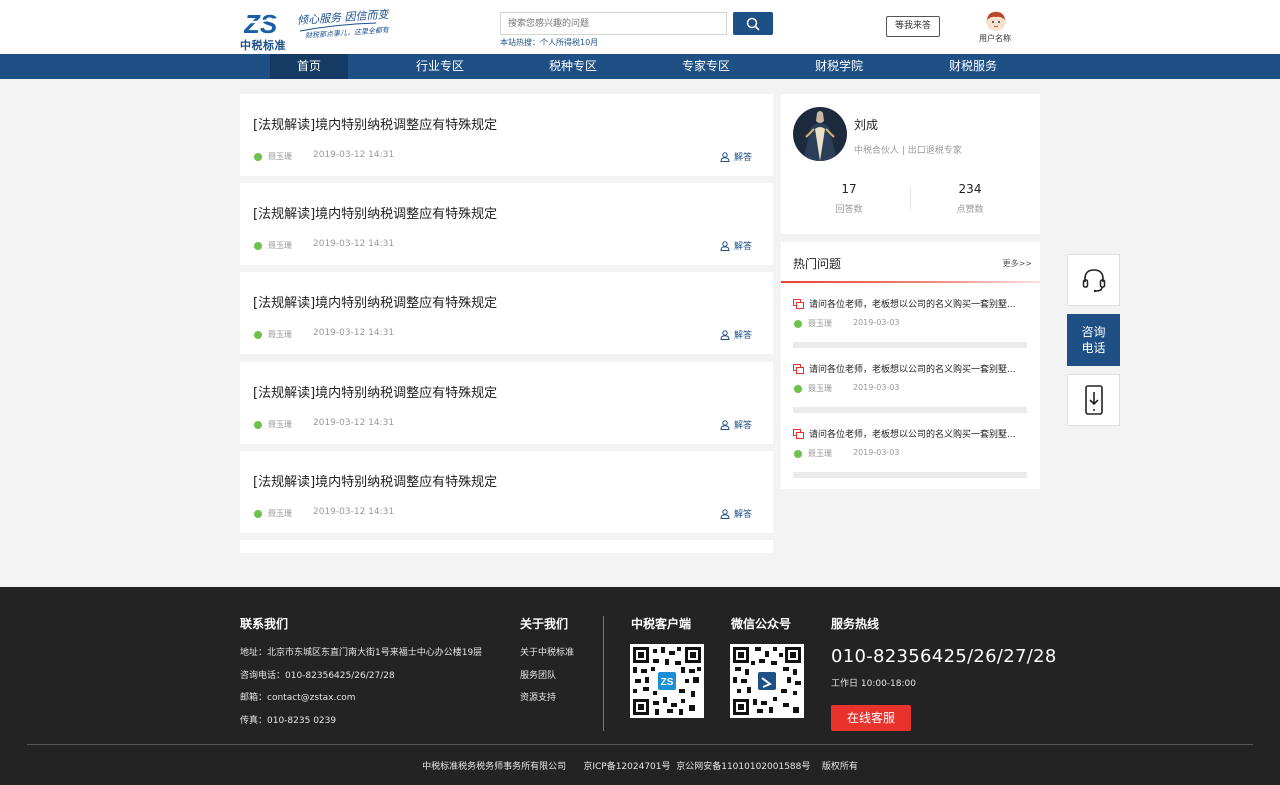 The height and width of the screenshot is (785, 1280). What do you see at coordinates (876, 322) in the screenshot?
I see `hot-question-date: 2019-03-03` at bounding box center [876, 322].